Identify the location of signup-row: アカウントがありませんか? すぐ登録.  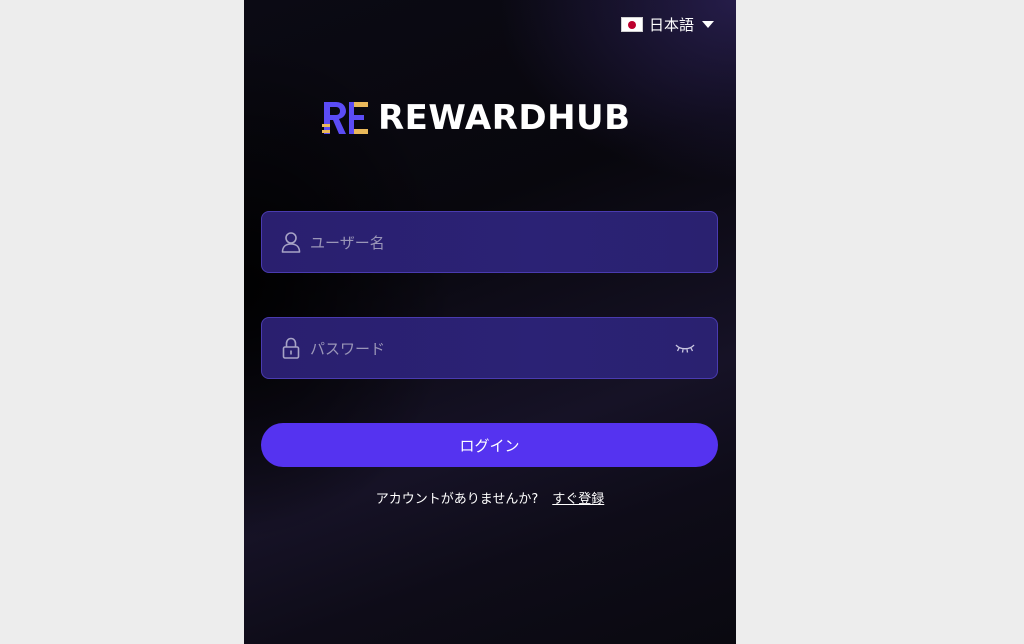
(490, 497).